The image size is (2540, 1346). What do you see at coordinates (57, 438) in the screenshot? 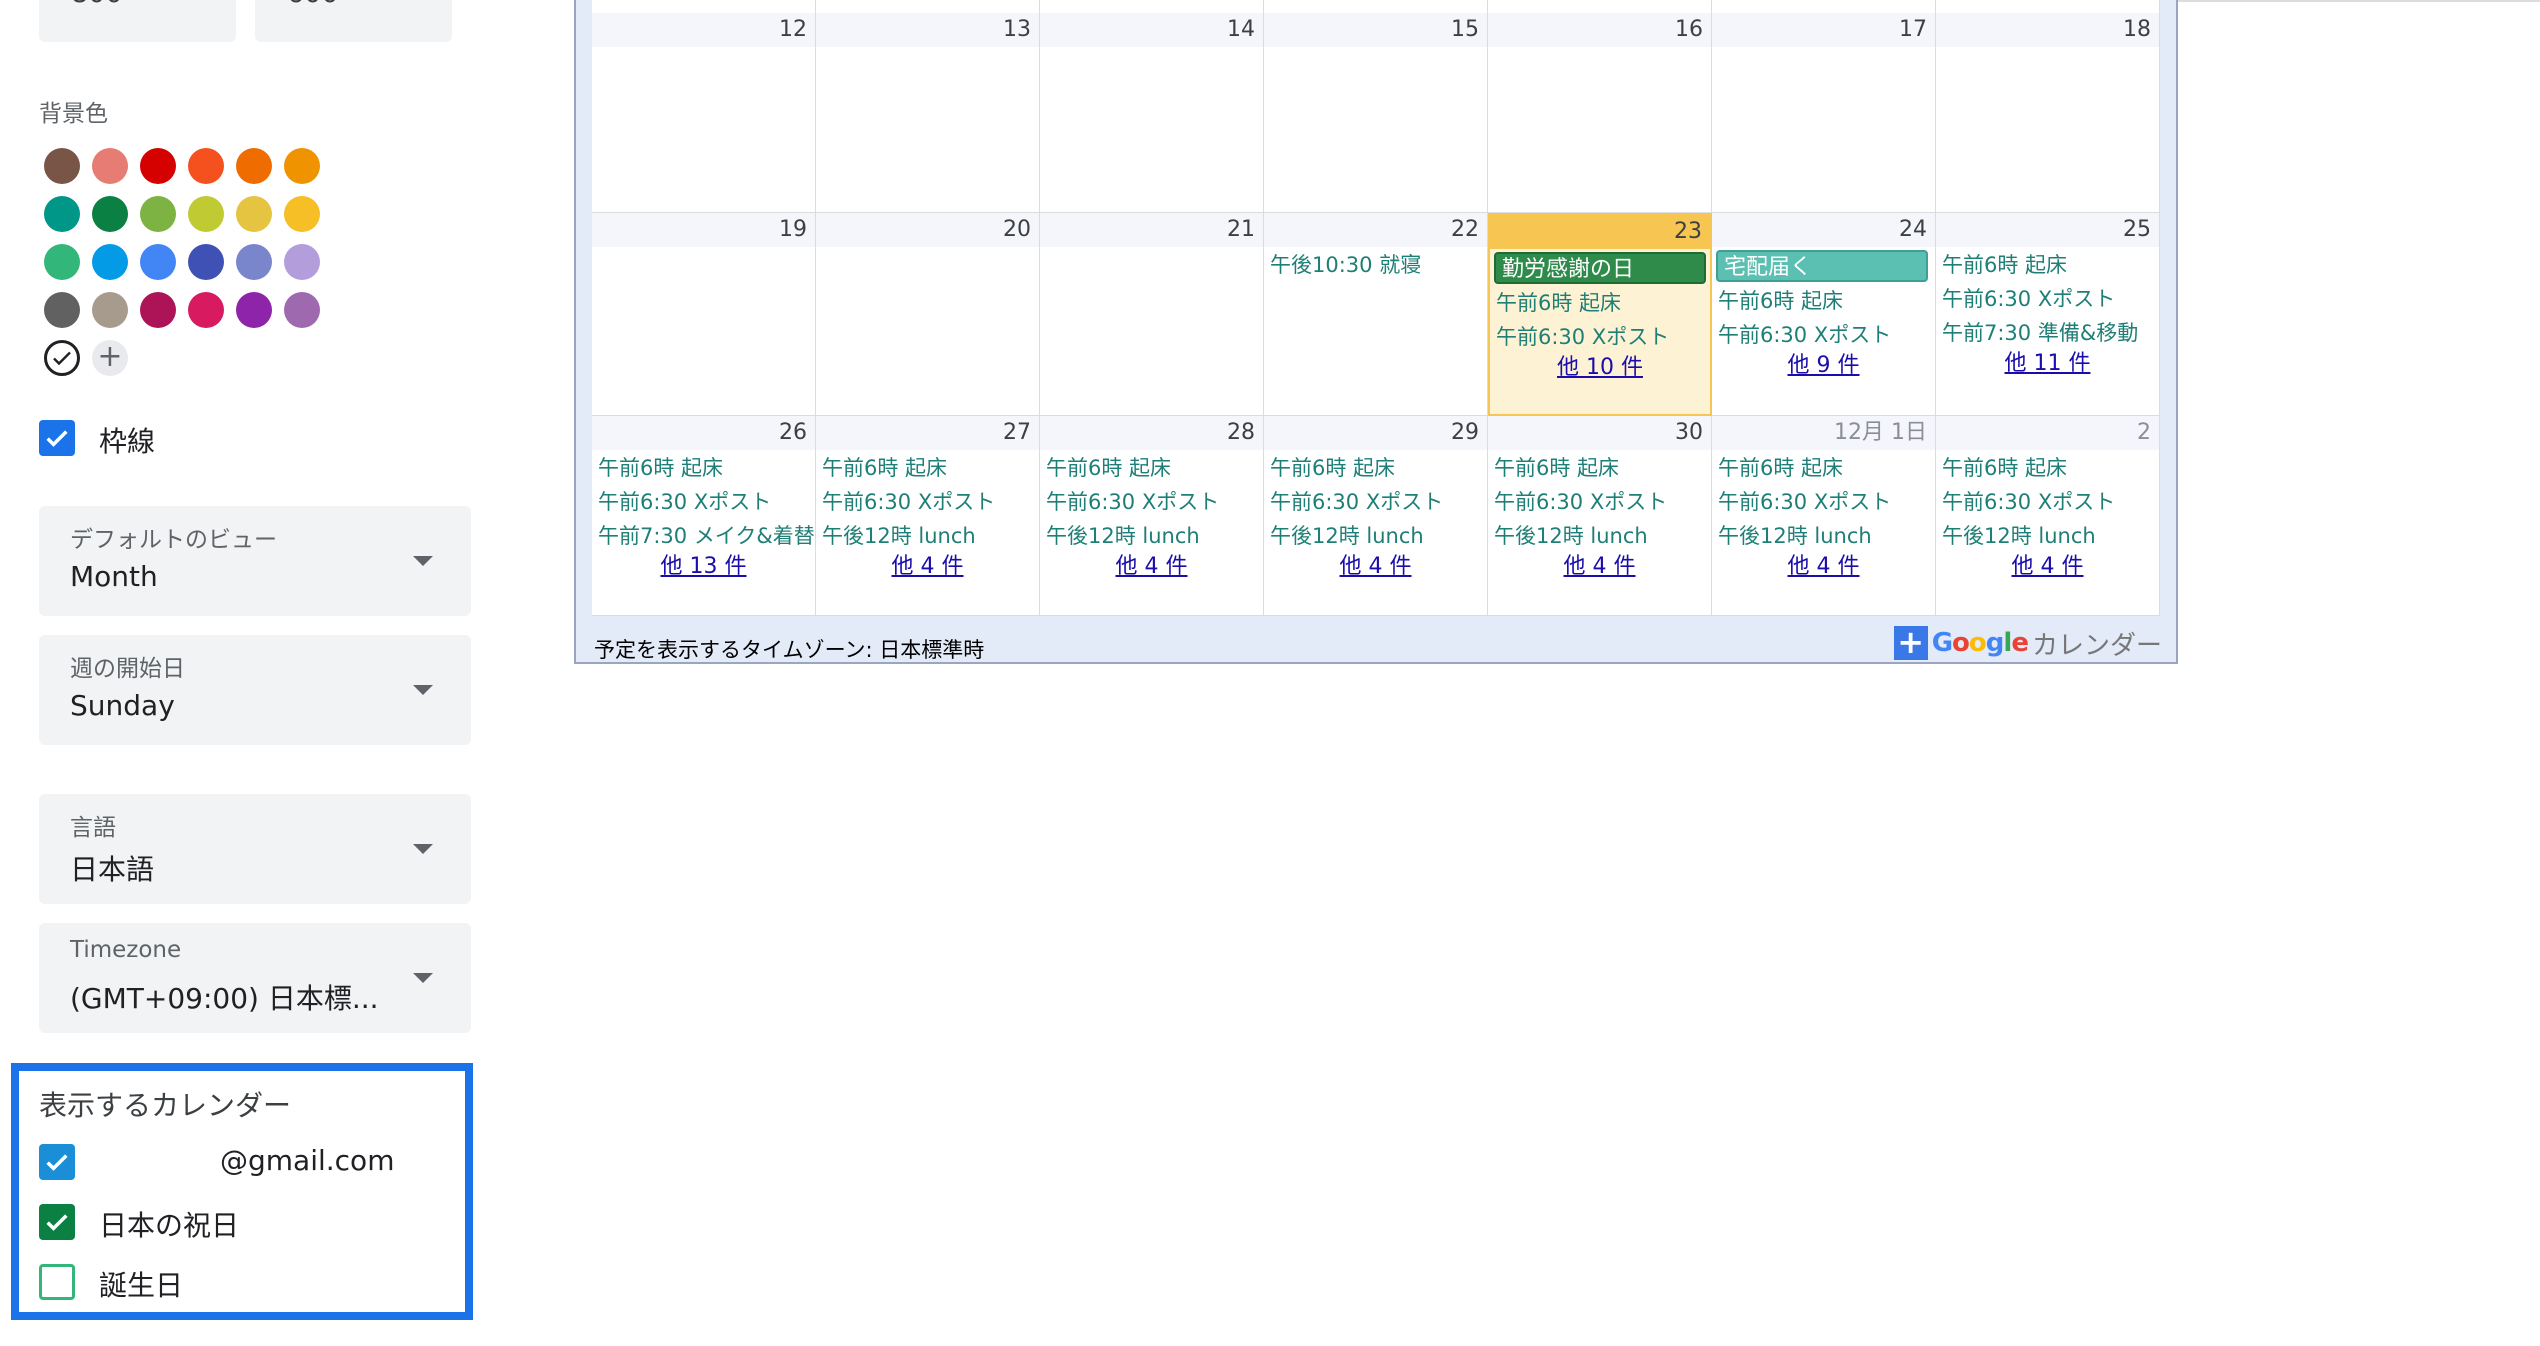
I see `border-checkbox` at bounding box center [57, 438].